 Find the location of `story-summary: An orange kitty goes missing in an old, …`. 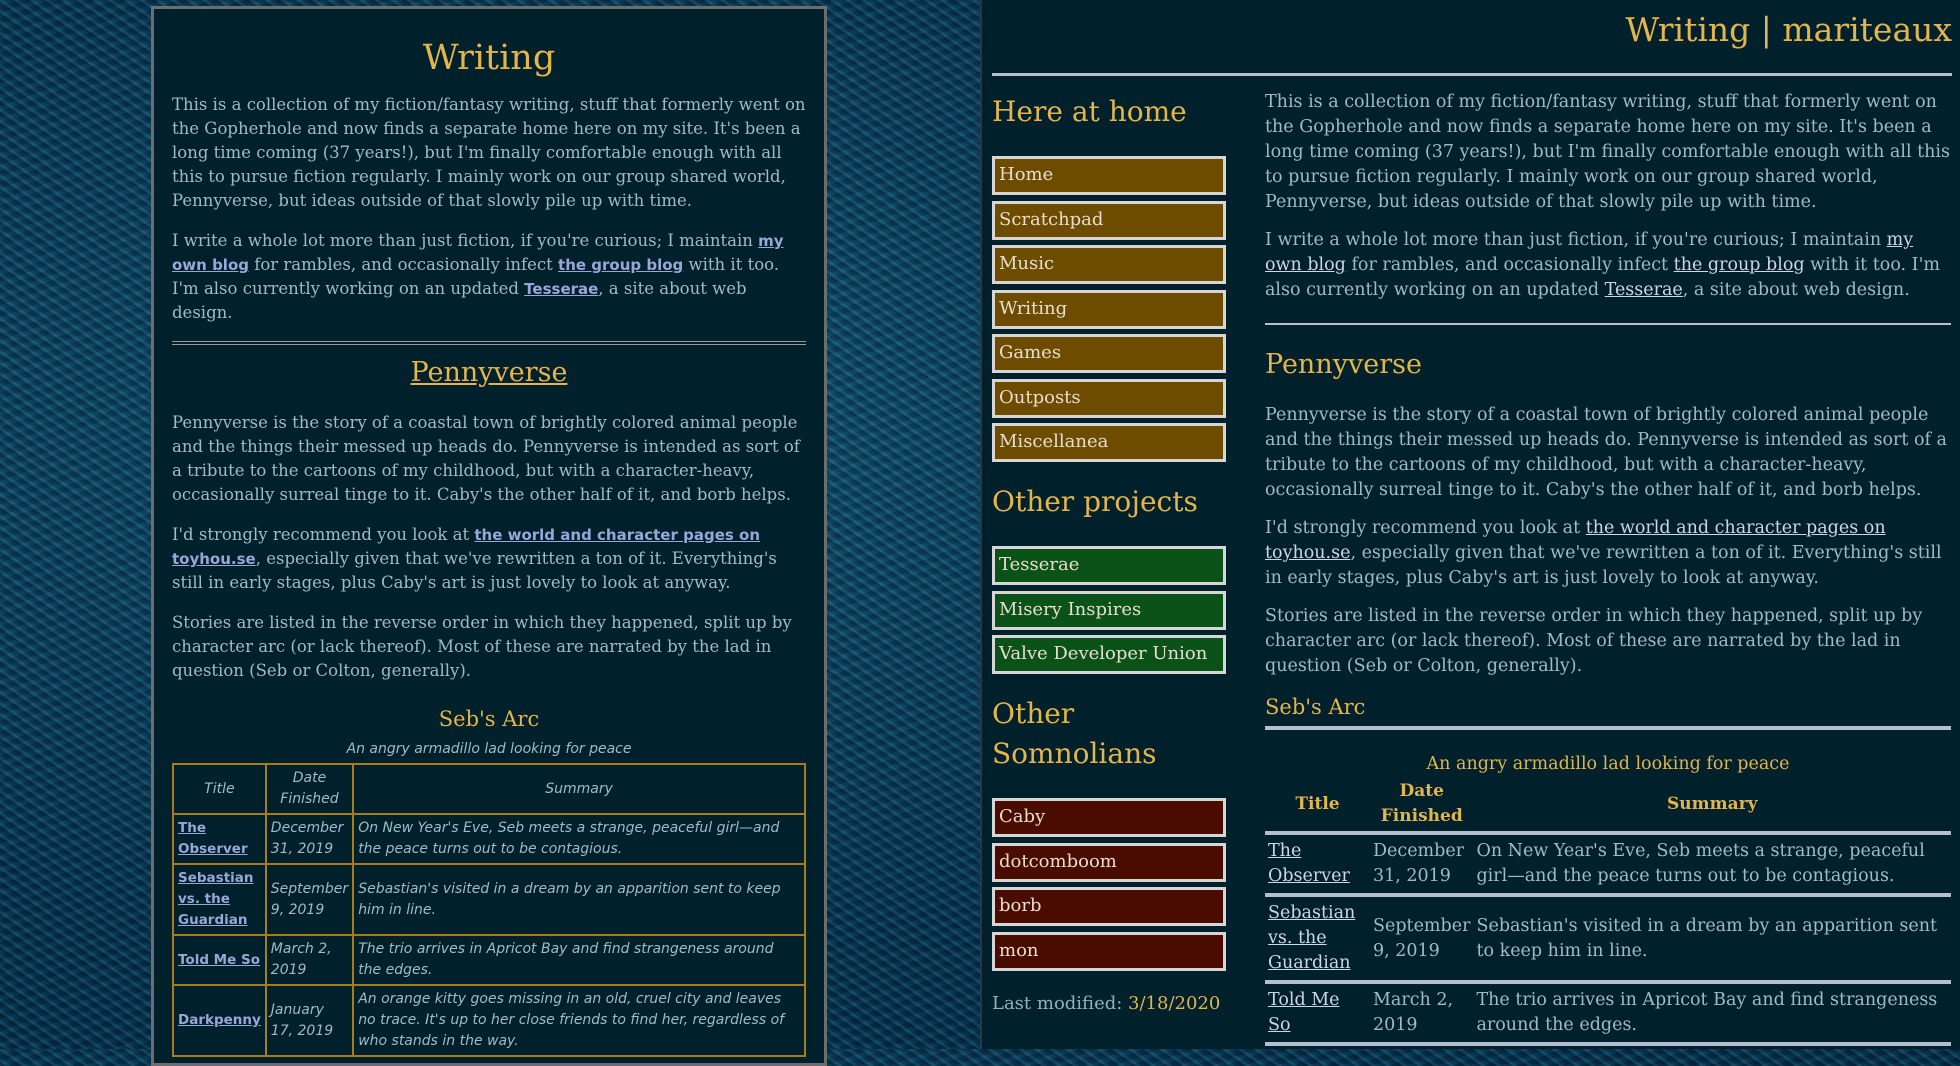

story-summary: An orange kitty goes missing in an old, … is located at coordinates (579, 1020).